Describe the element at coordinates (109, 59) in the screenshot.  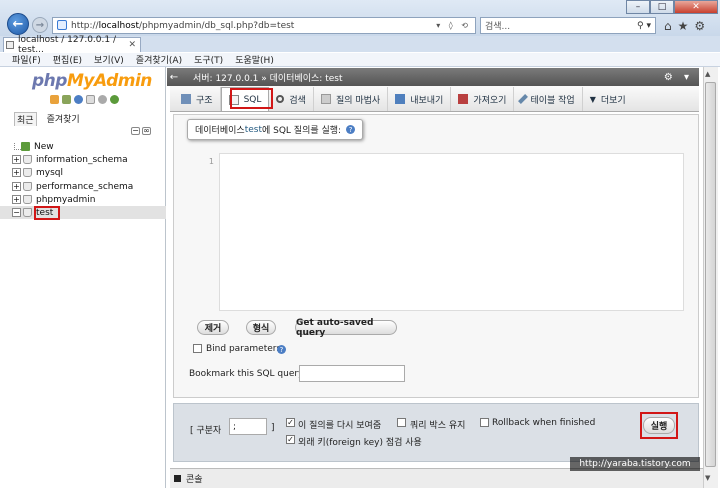
I see `menu-view: 보기(V)` at that location.